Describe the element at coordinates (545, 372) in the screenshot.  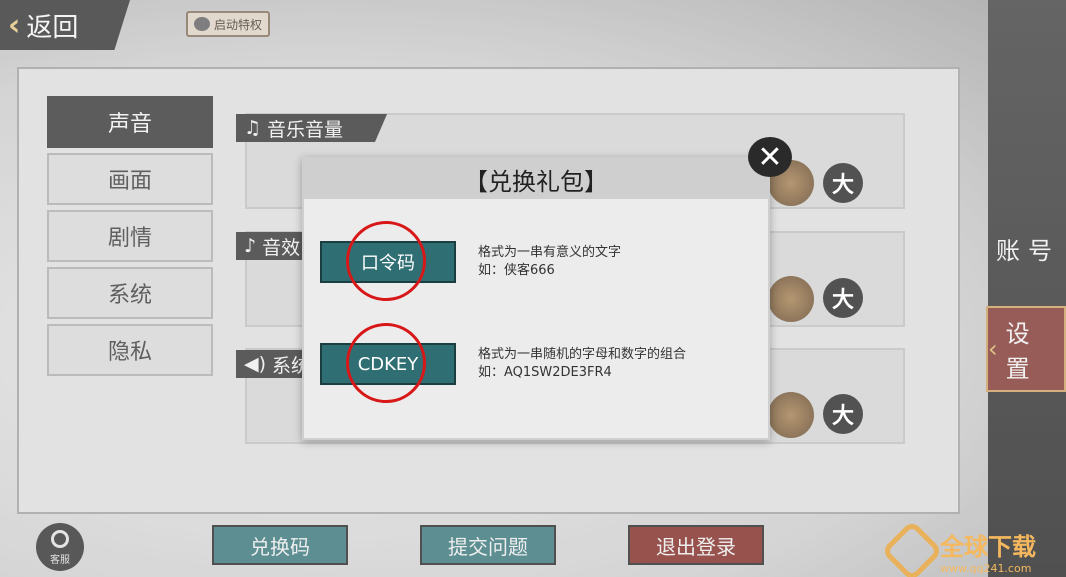
I see `cdkey-desc-line2: 如：AQ1SW2DE3FR4` at that location.